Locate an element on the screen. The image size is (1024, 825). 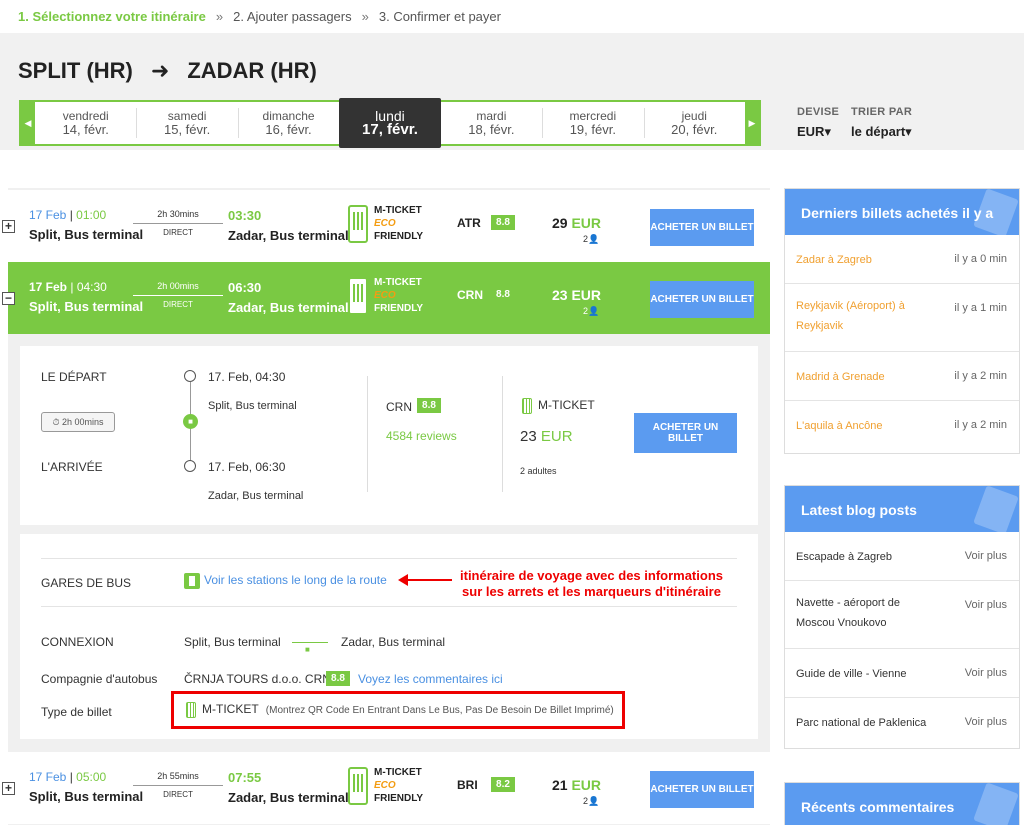
date-date: 20, févr. is located at coordinates (694, 129).